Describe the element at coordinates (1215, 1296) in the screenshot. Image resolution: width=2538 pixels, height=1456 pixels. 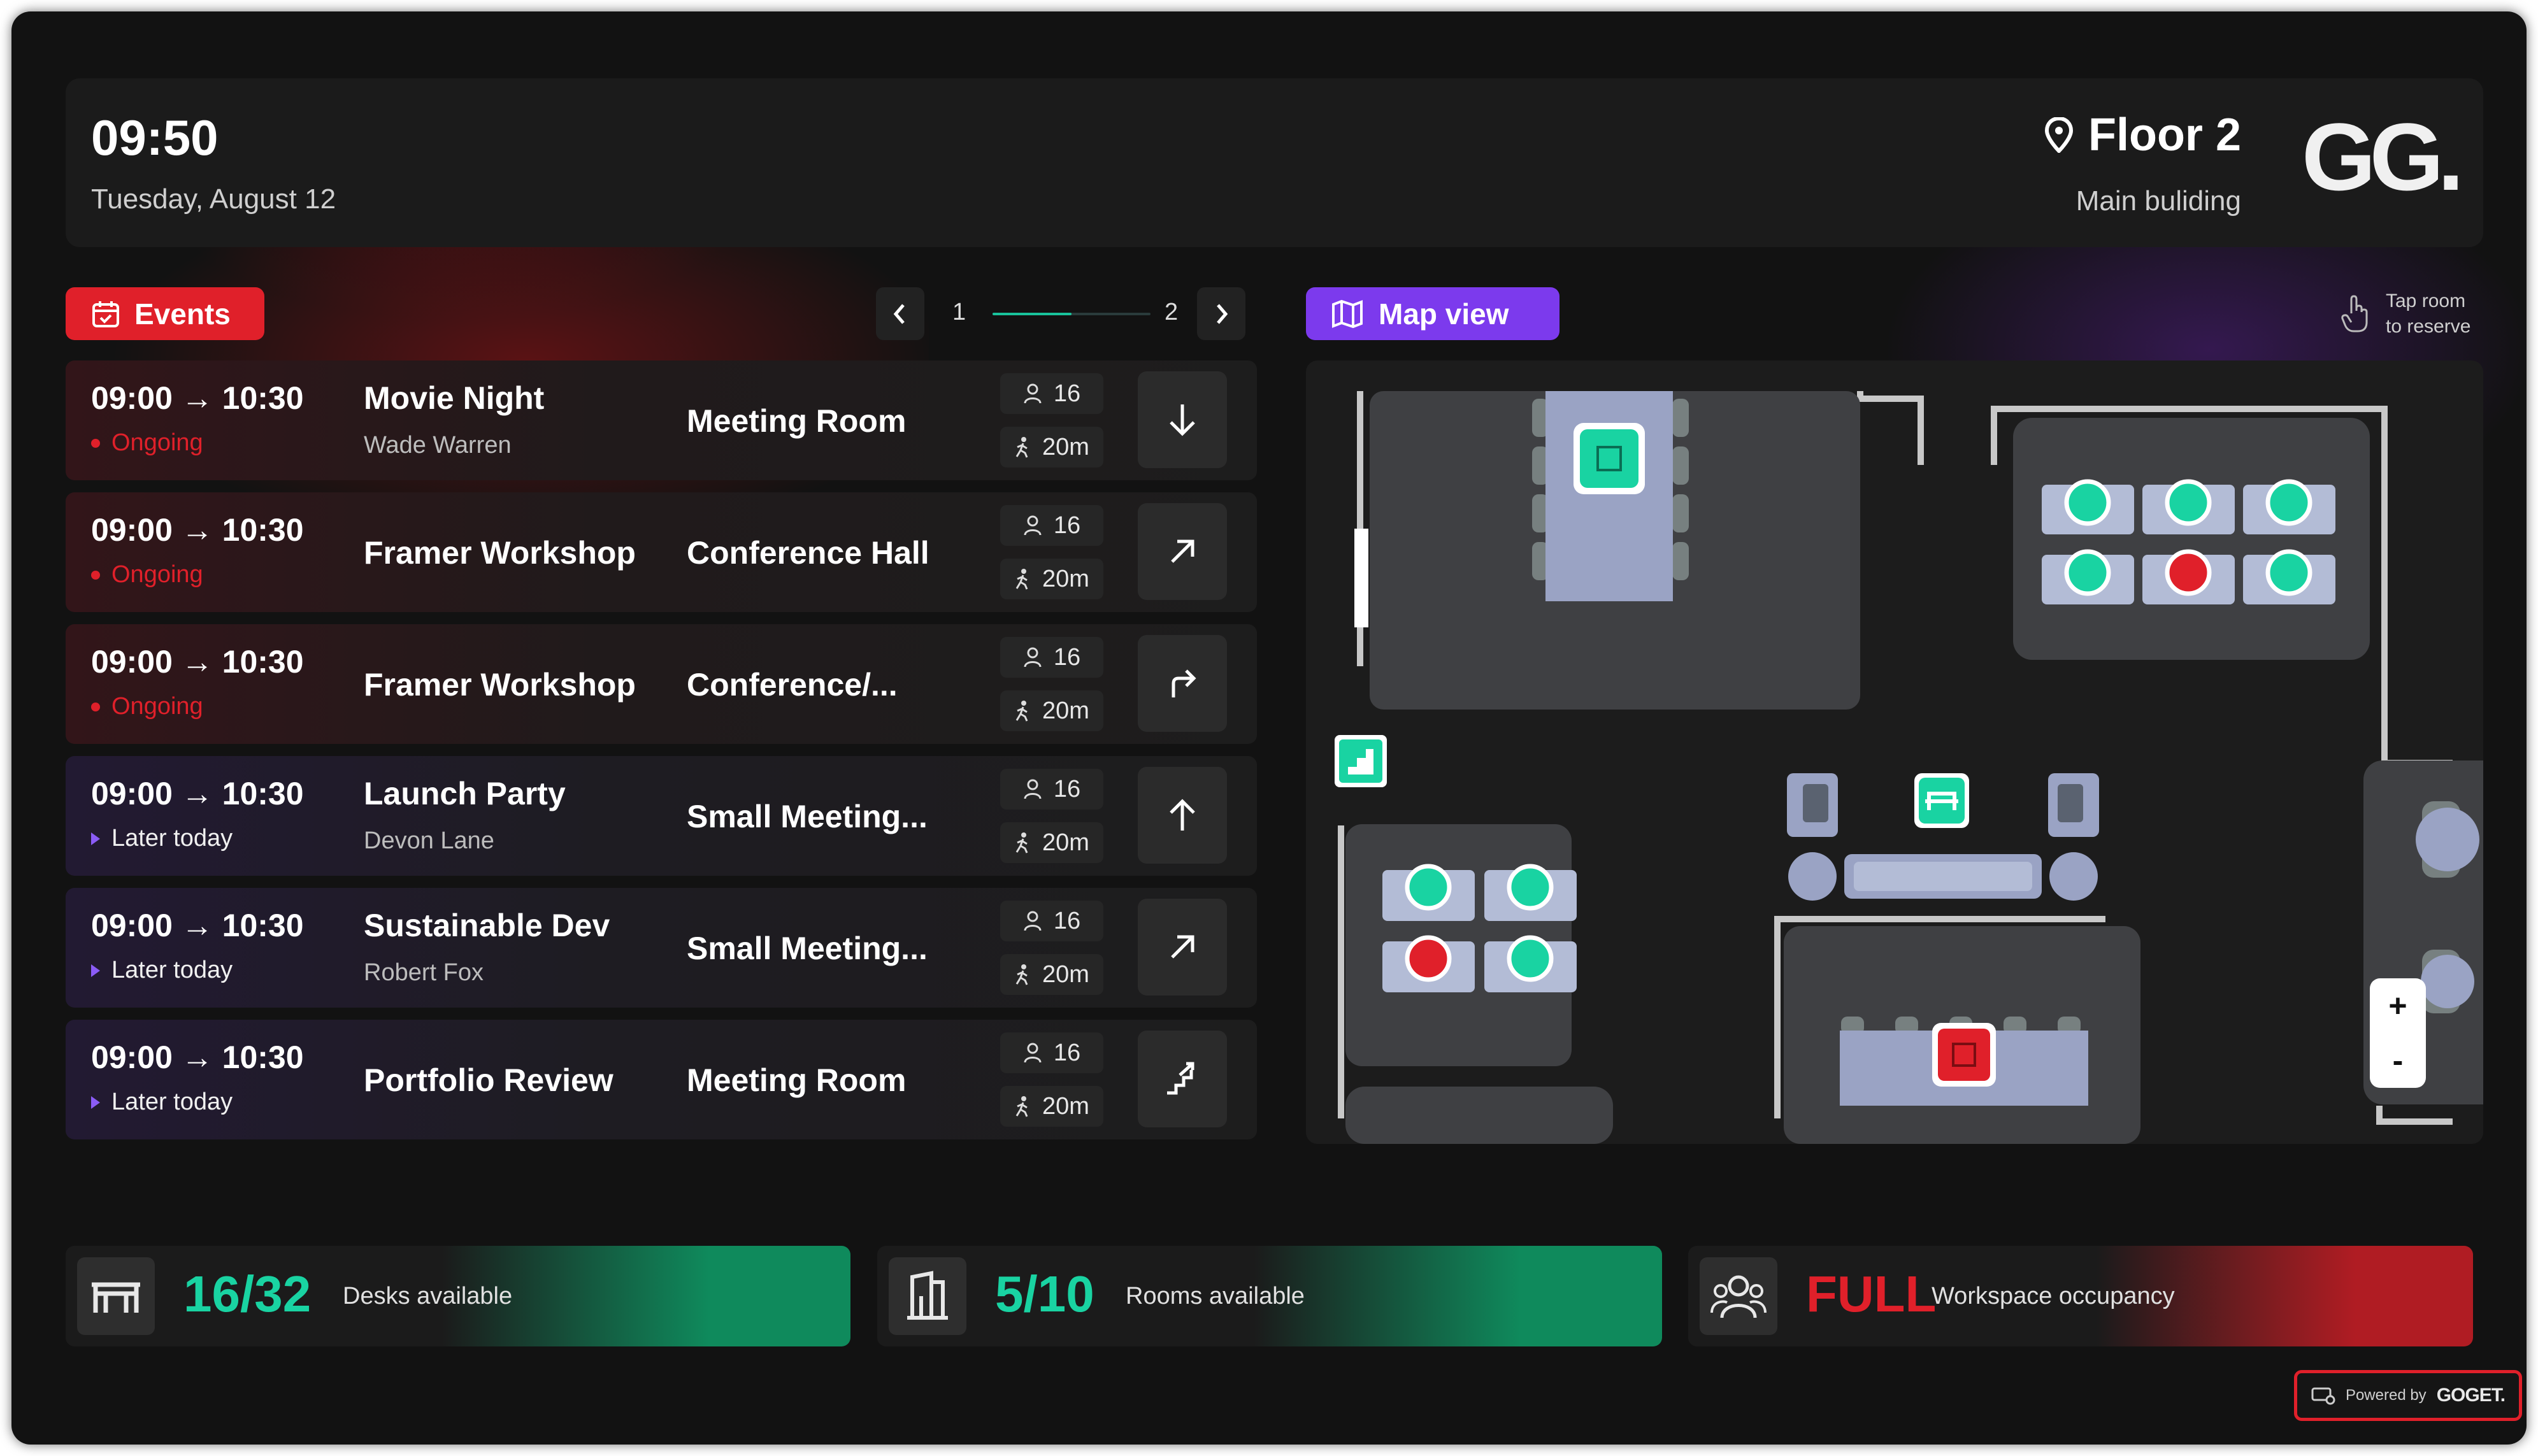
I see `rooms-available-label: Rooms available` at that location.